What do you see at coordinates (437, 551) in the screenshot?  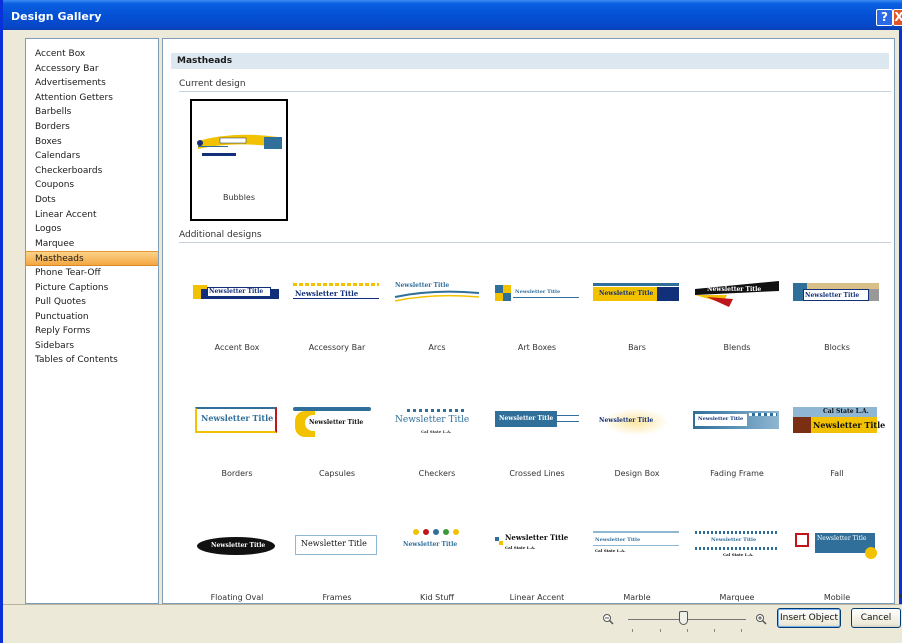 I see `kid-stuff-thumbnail: Newsletter Title` at bounding box center [437, 551].